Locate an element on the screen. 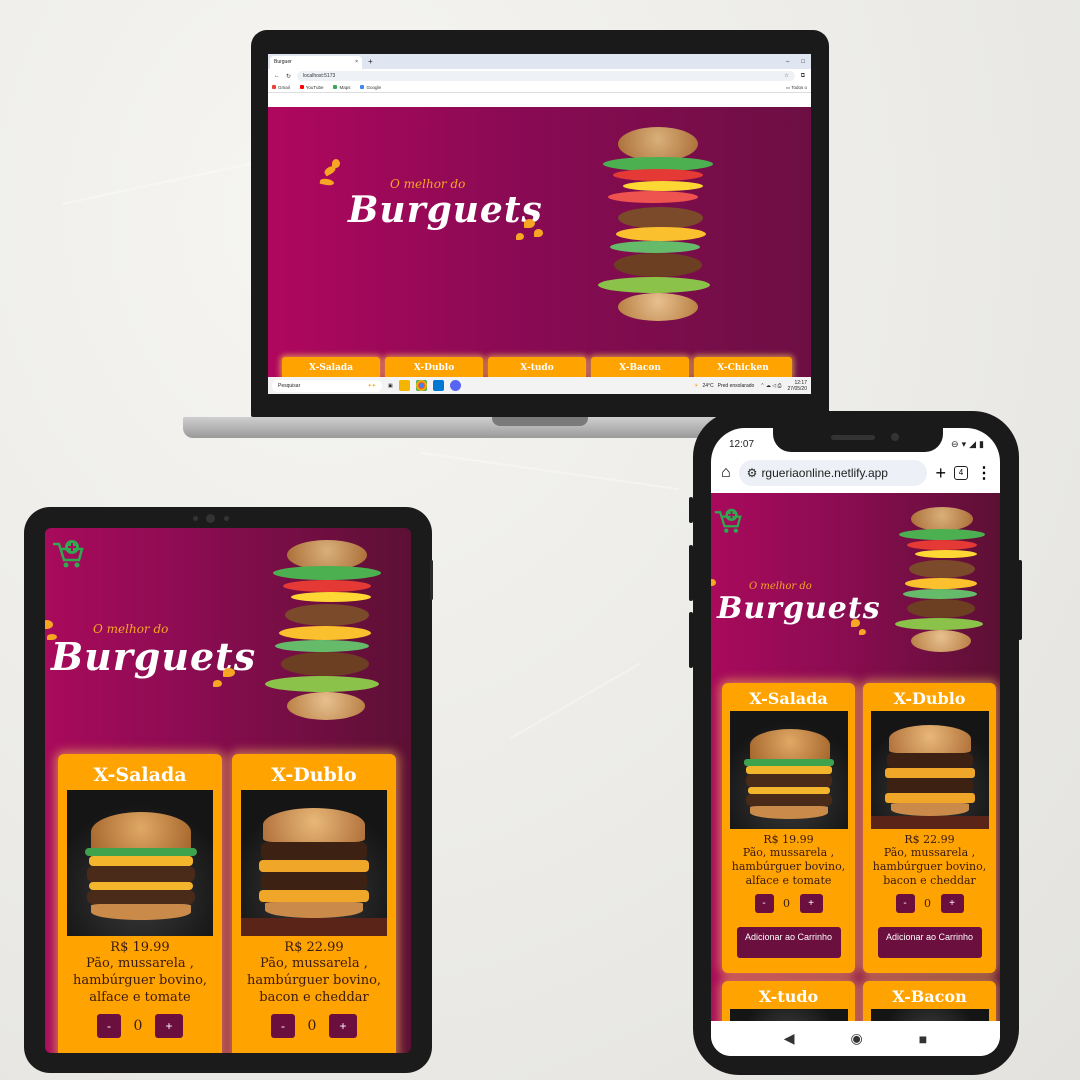 The height and width of the screenshot is (1080, 1080). bookmark-youtube: YouTube is located at coordinates (311, 87).